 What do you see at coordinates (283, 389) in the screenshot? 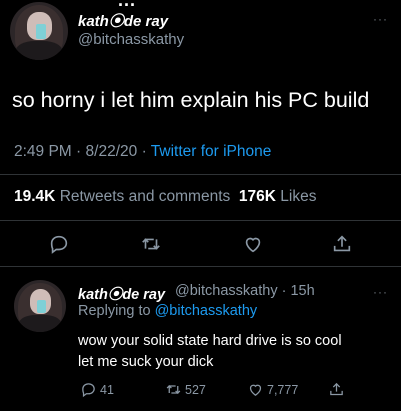
I see `like-count: 7,777` at bounding box center [283, 389].